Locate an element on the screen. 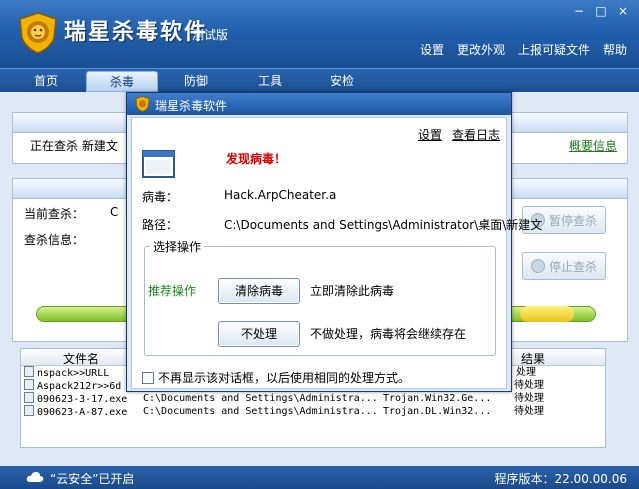 Image resolution: width=639 pixels, height=489 pixels. tab-tools: 工具 is located at coordinates (270, 81).